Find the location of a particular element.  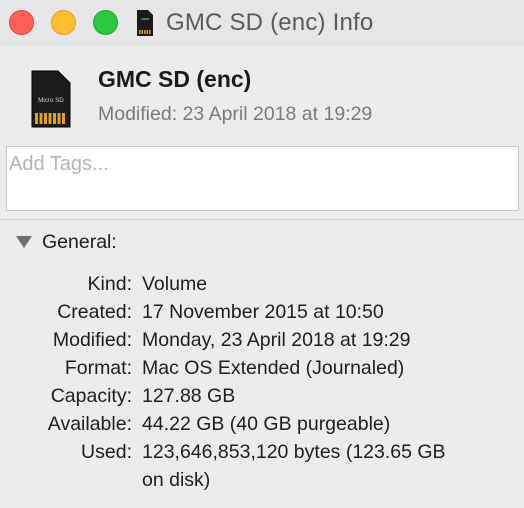

micro-sd-logo-text: Micro SD is located at coordinates (51, 100).